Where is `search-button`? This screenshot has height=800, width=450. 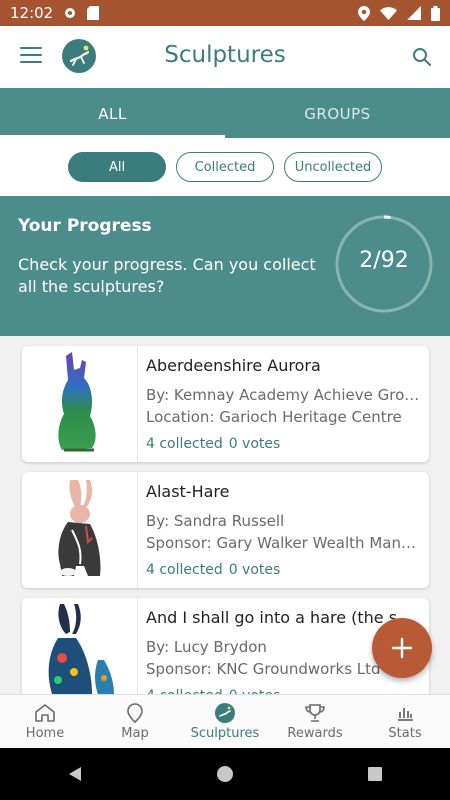
search-button is located at coordinates (422, 57).